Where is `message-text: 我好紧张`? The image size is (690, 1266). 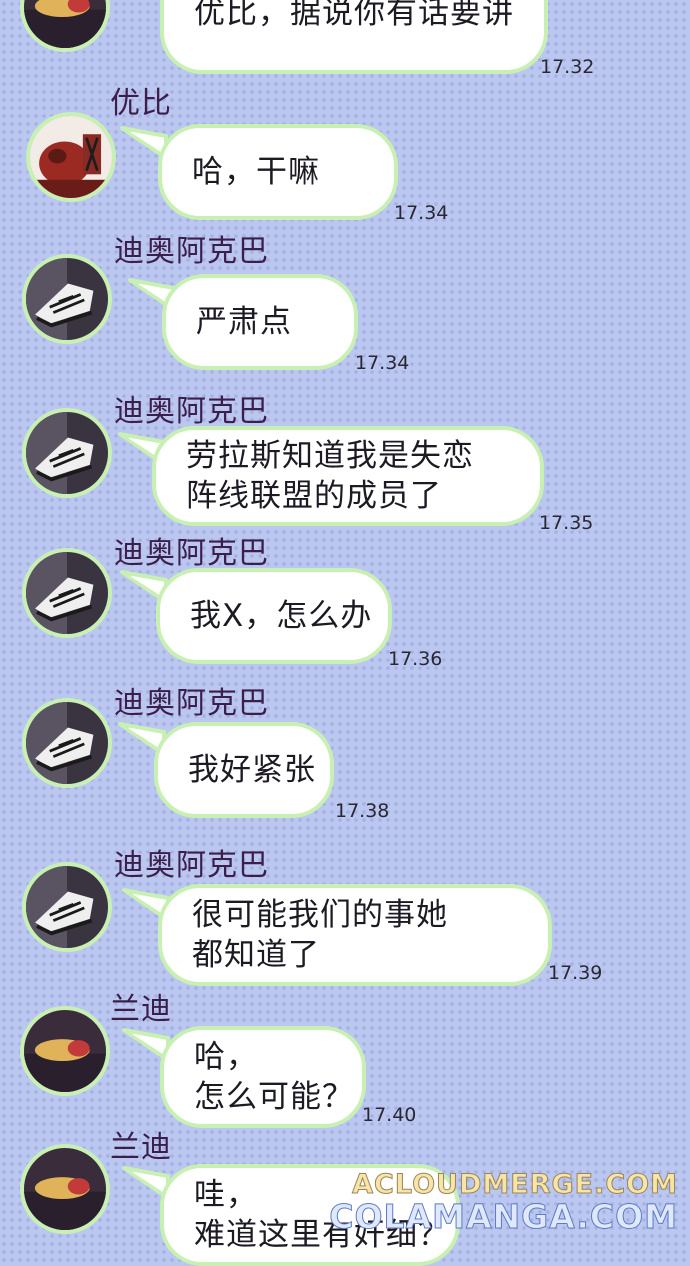
message-text: 我好紧张 is located at coordinates (252, 770).